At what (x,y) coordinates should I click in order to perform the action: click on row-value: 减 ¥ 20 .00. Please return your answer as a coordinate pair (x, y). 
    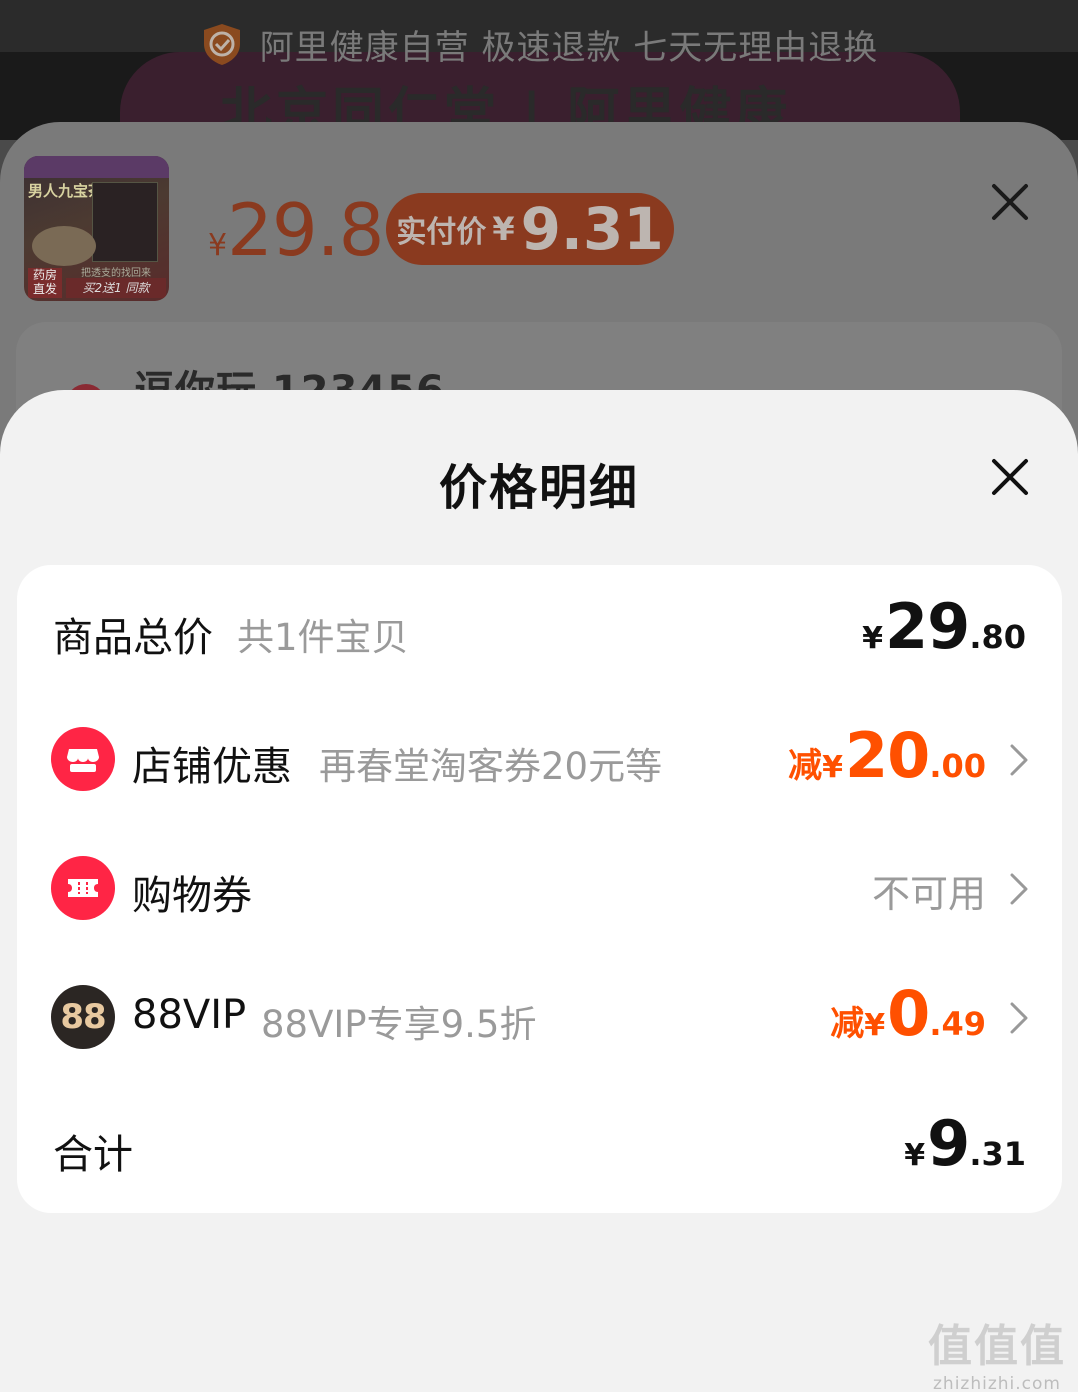
    Looking at the image, I should click on (887, 755).